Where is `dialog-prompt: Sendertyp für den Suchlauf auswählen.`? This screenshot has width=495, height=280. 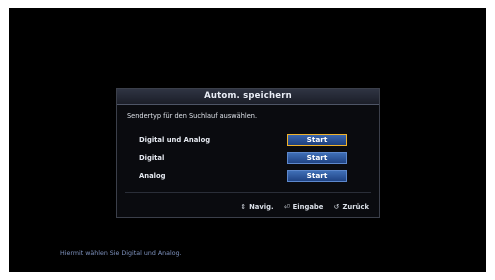 dialog-prompt: Sendertyp für den Suchlauf auswählen. is located at coordinates (192, 116).